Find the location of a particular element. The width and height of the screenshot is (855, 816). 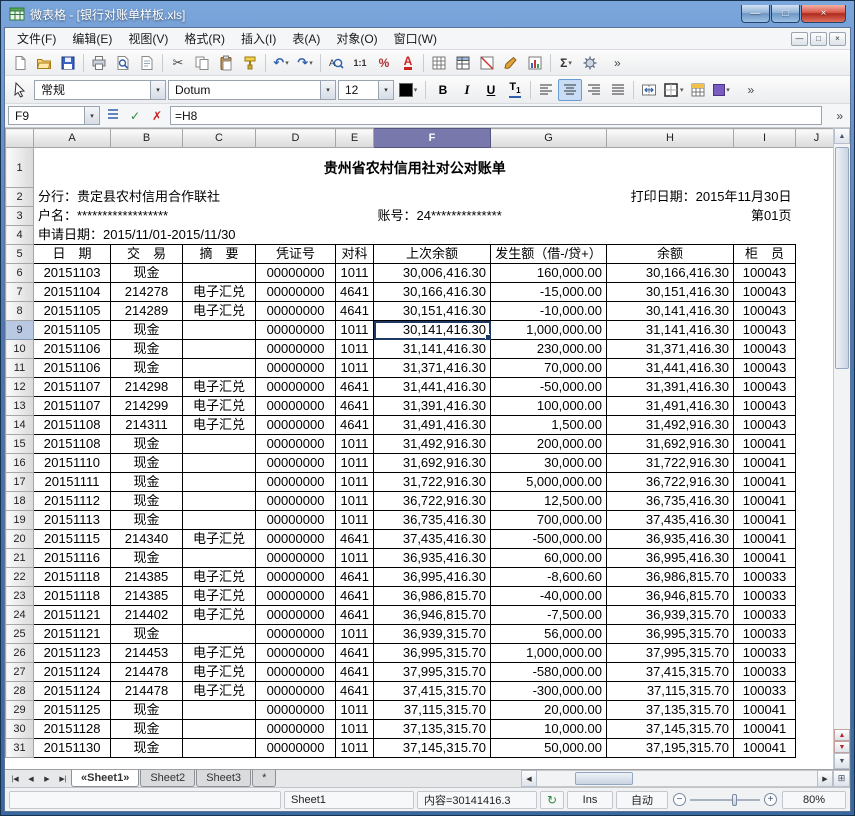

cell-D15: 00000000 is located at coordinates (295, 444).